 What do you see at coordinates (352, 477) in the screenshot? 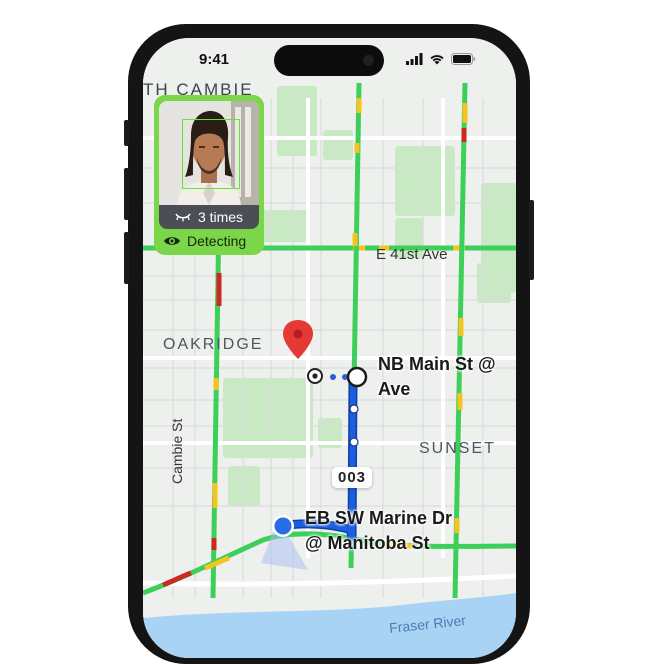
I see `route-number-badge: 003` at bounding box center [352, 477].